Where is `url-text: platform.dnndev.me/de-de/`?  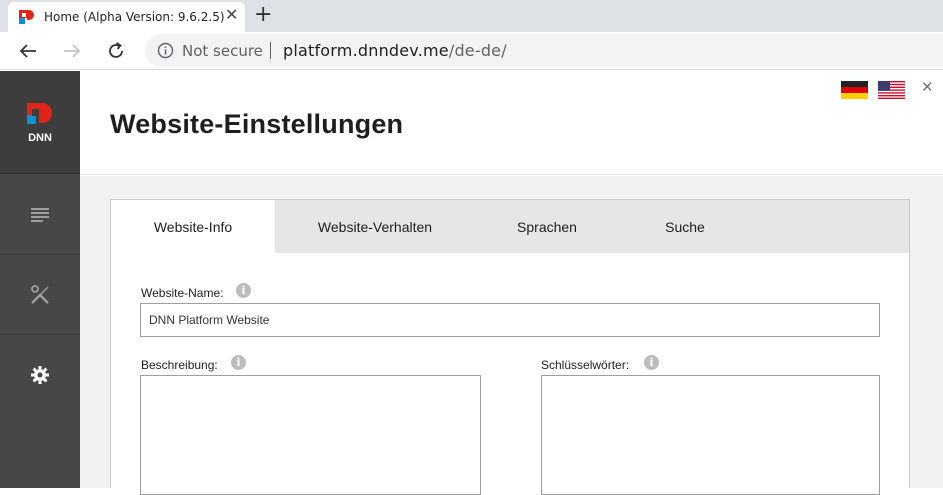 url-text: platform.dnndev.me/de-de/ is located at coordinates (395, 50).